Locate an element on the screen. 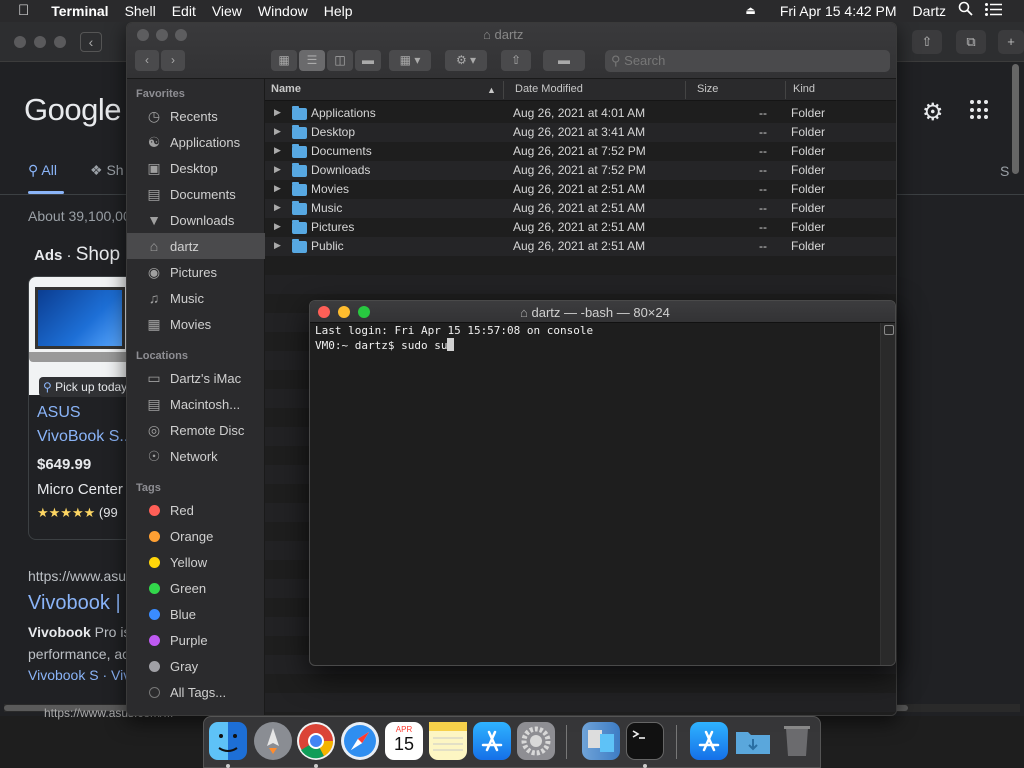  sidebar-tag-yellow: Yellow is located at coordinates (196, 562).